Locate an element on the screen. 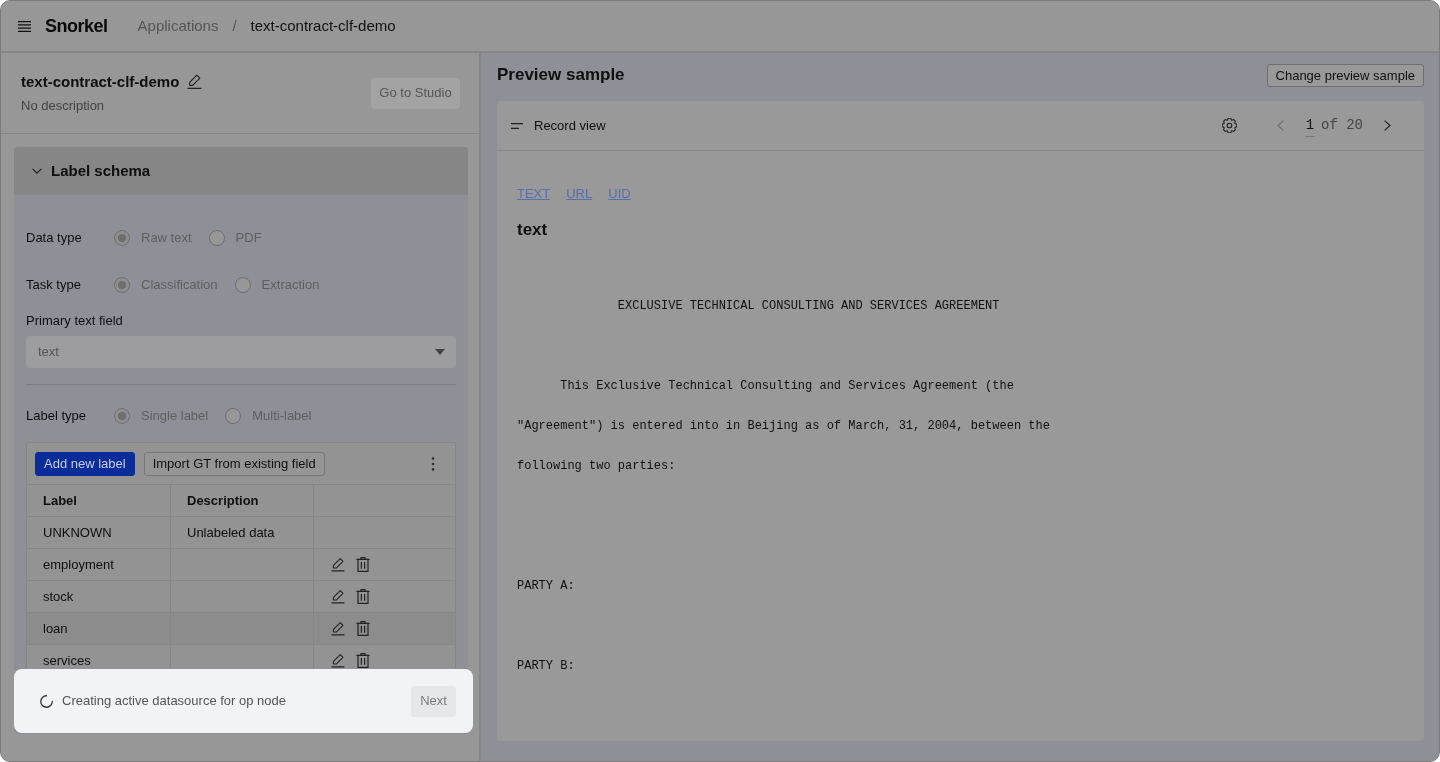  table-cell-text: employment is located at coordinates (78, 564).